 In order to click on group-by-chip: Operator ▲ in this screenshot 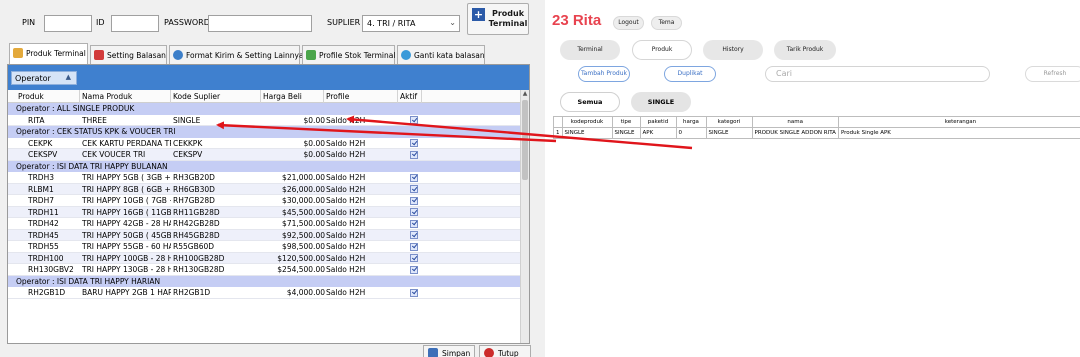, I will do `click(44, 78)`.